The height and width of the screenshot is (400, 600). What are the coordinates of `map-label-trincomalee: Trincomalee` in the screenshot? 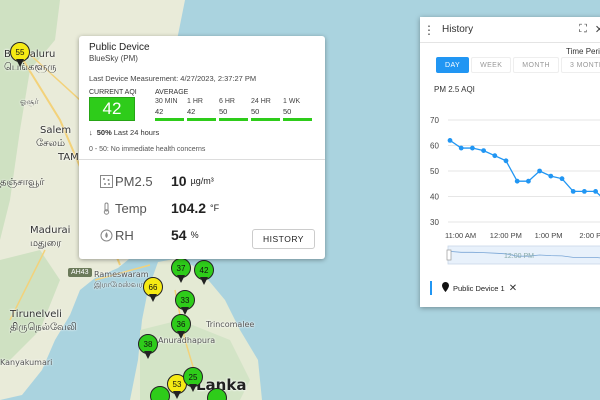 It's located at (230, 324).